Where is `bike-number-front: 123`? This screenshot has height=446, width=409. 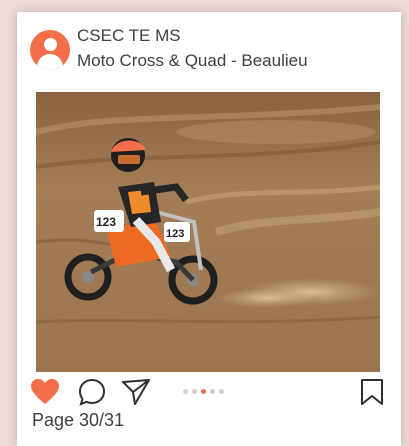 bike-number-front: 123 is located at coordinates (175, 234).